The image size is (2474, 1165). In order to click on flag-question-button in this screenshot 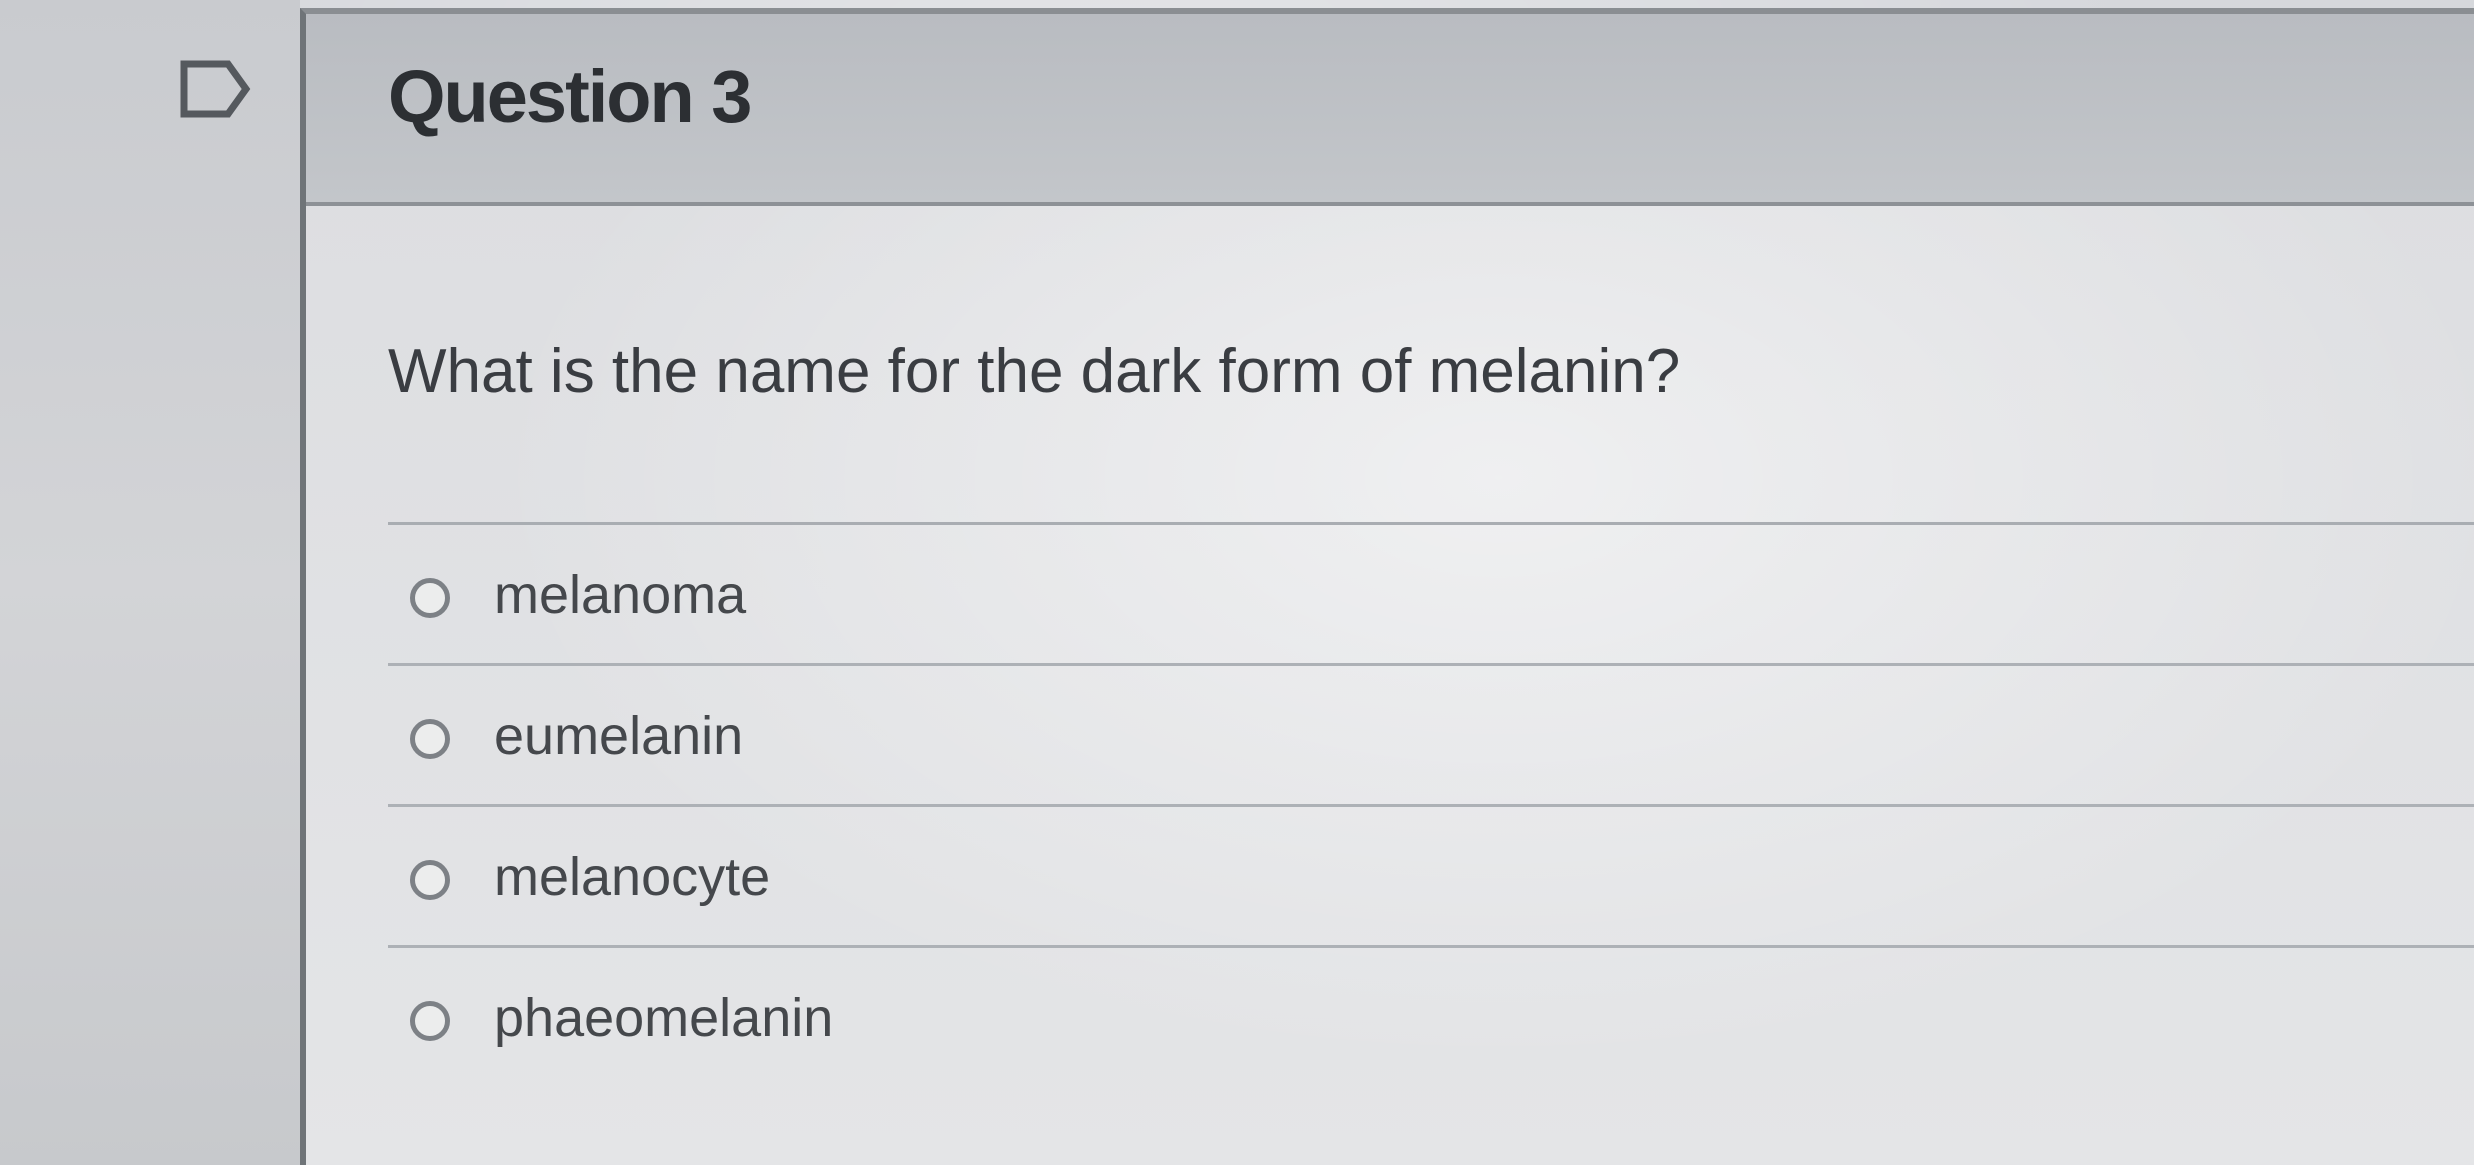, I will do `click(215, 89)`.